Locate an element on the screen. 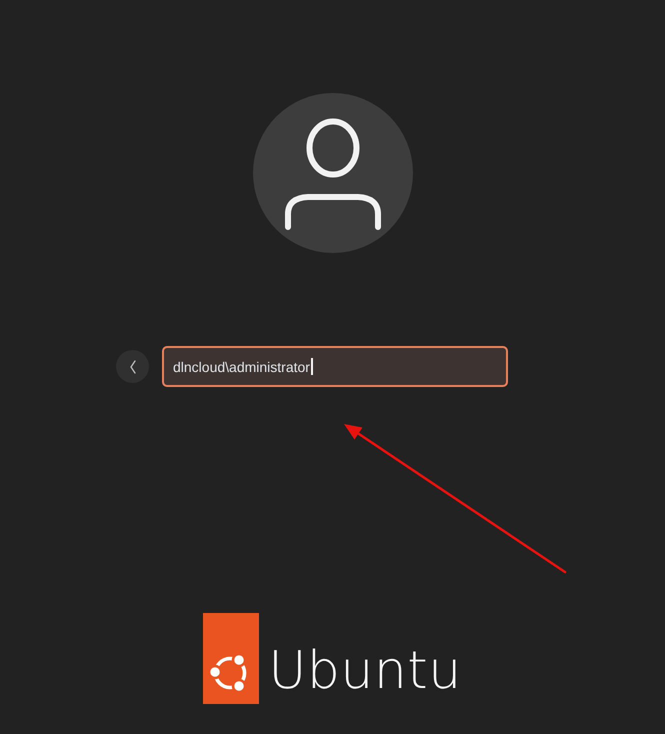  username-field: dlncloud\administrator is located at coordinates (335, 366).